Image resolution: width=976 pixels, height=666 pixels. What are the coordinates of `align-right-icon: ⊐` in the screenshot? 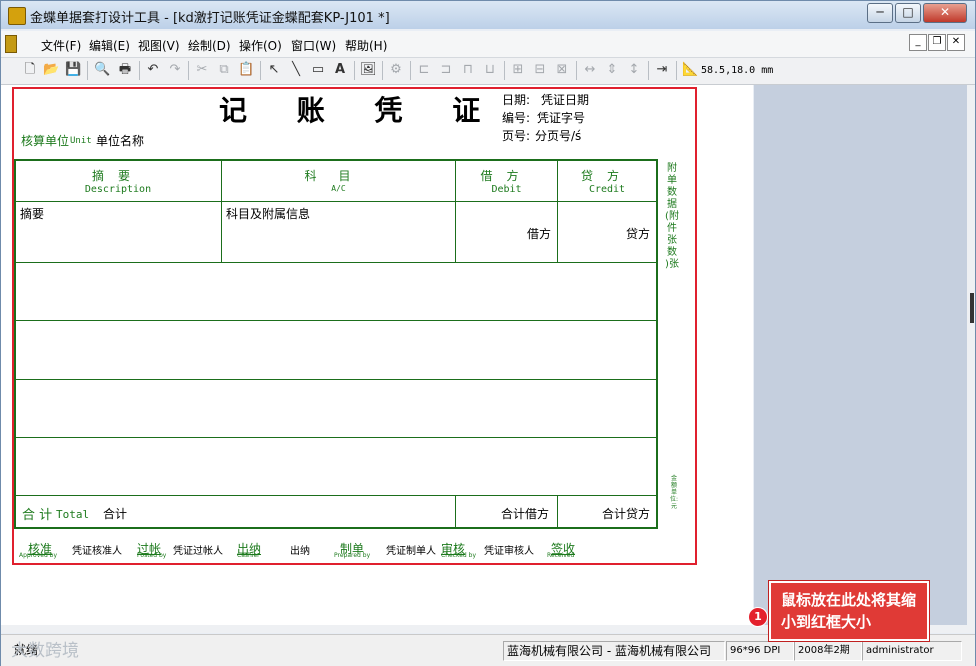 It's located at (446, 70).